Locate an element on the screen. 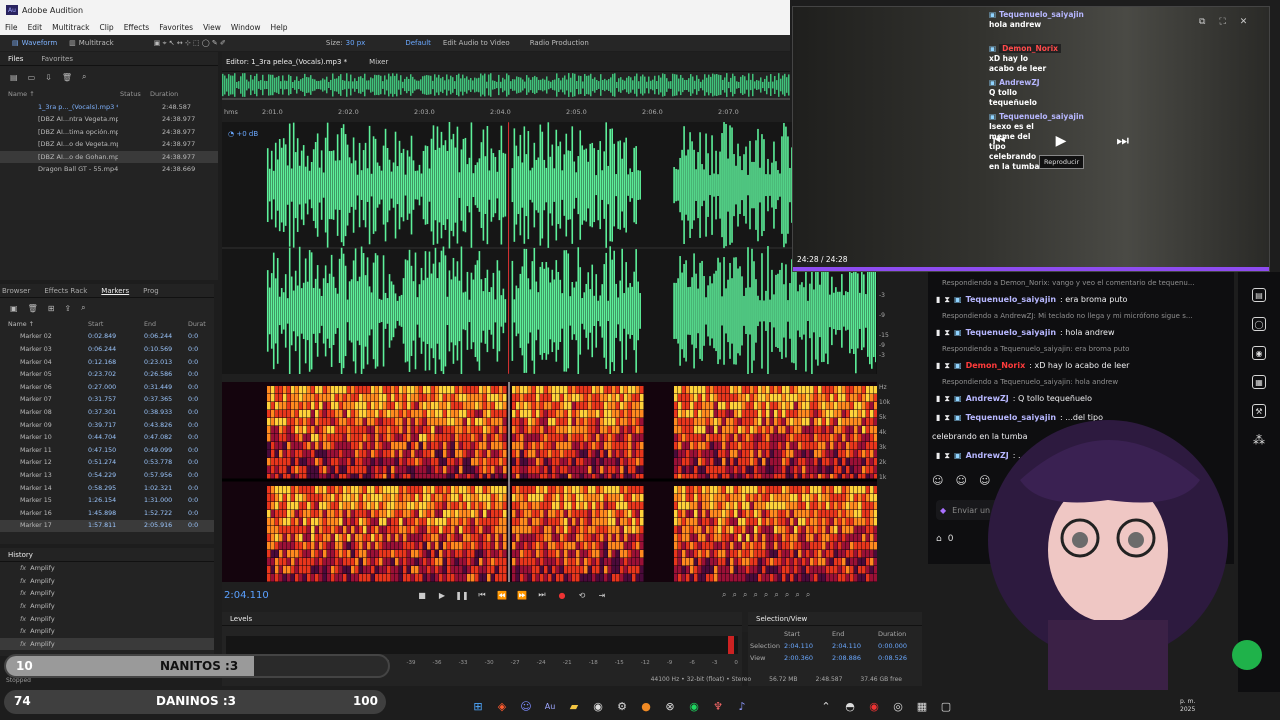 Image resolution: width=1280 pixels, height=720 pixels. tab-levels: Levels is located at coordinates (241, 619).